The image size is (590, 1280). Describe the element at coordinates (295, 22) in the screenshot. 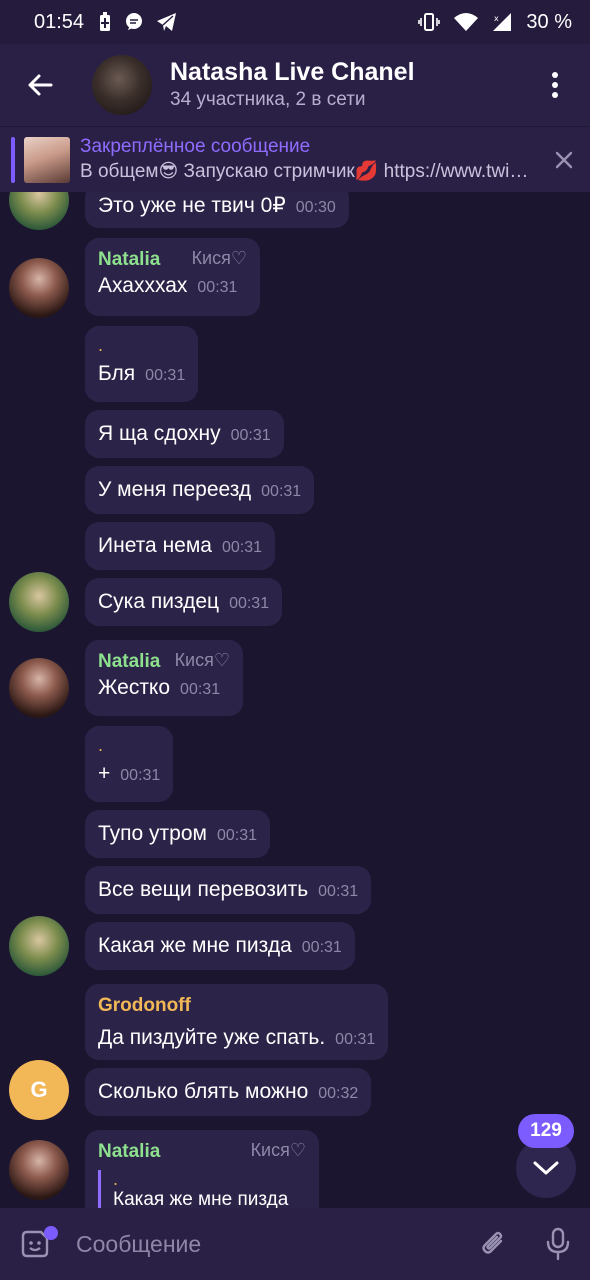

I see `status-bar: 01:54 x 30 %` at that location.